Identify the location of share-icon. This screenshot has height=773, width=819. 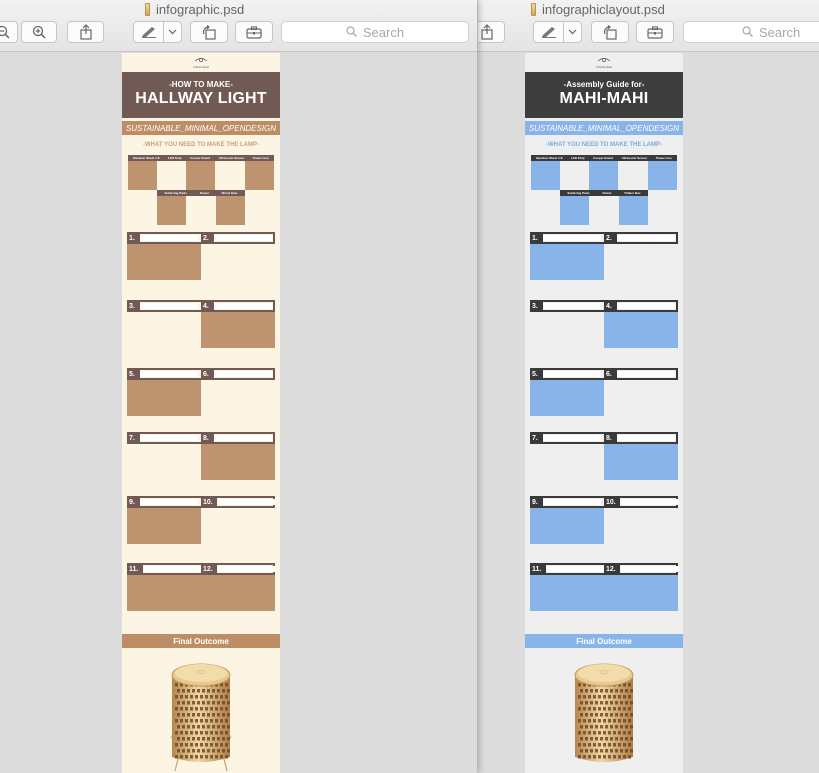
(487, 32).